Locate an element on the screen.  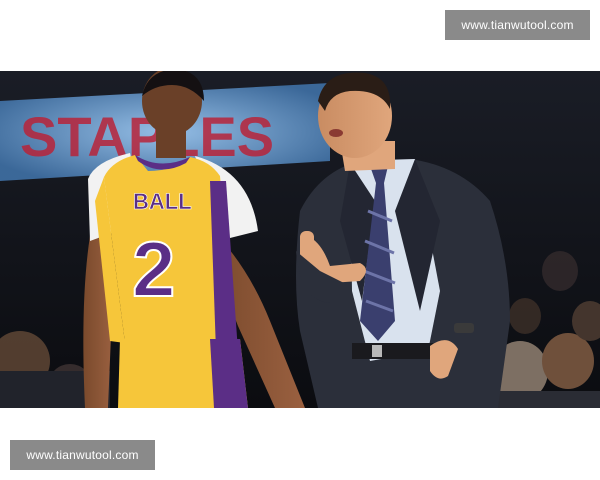
watermark-bottom: www.tianwutool.com is located at coordinates (82, 455).